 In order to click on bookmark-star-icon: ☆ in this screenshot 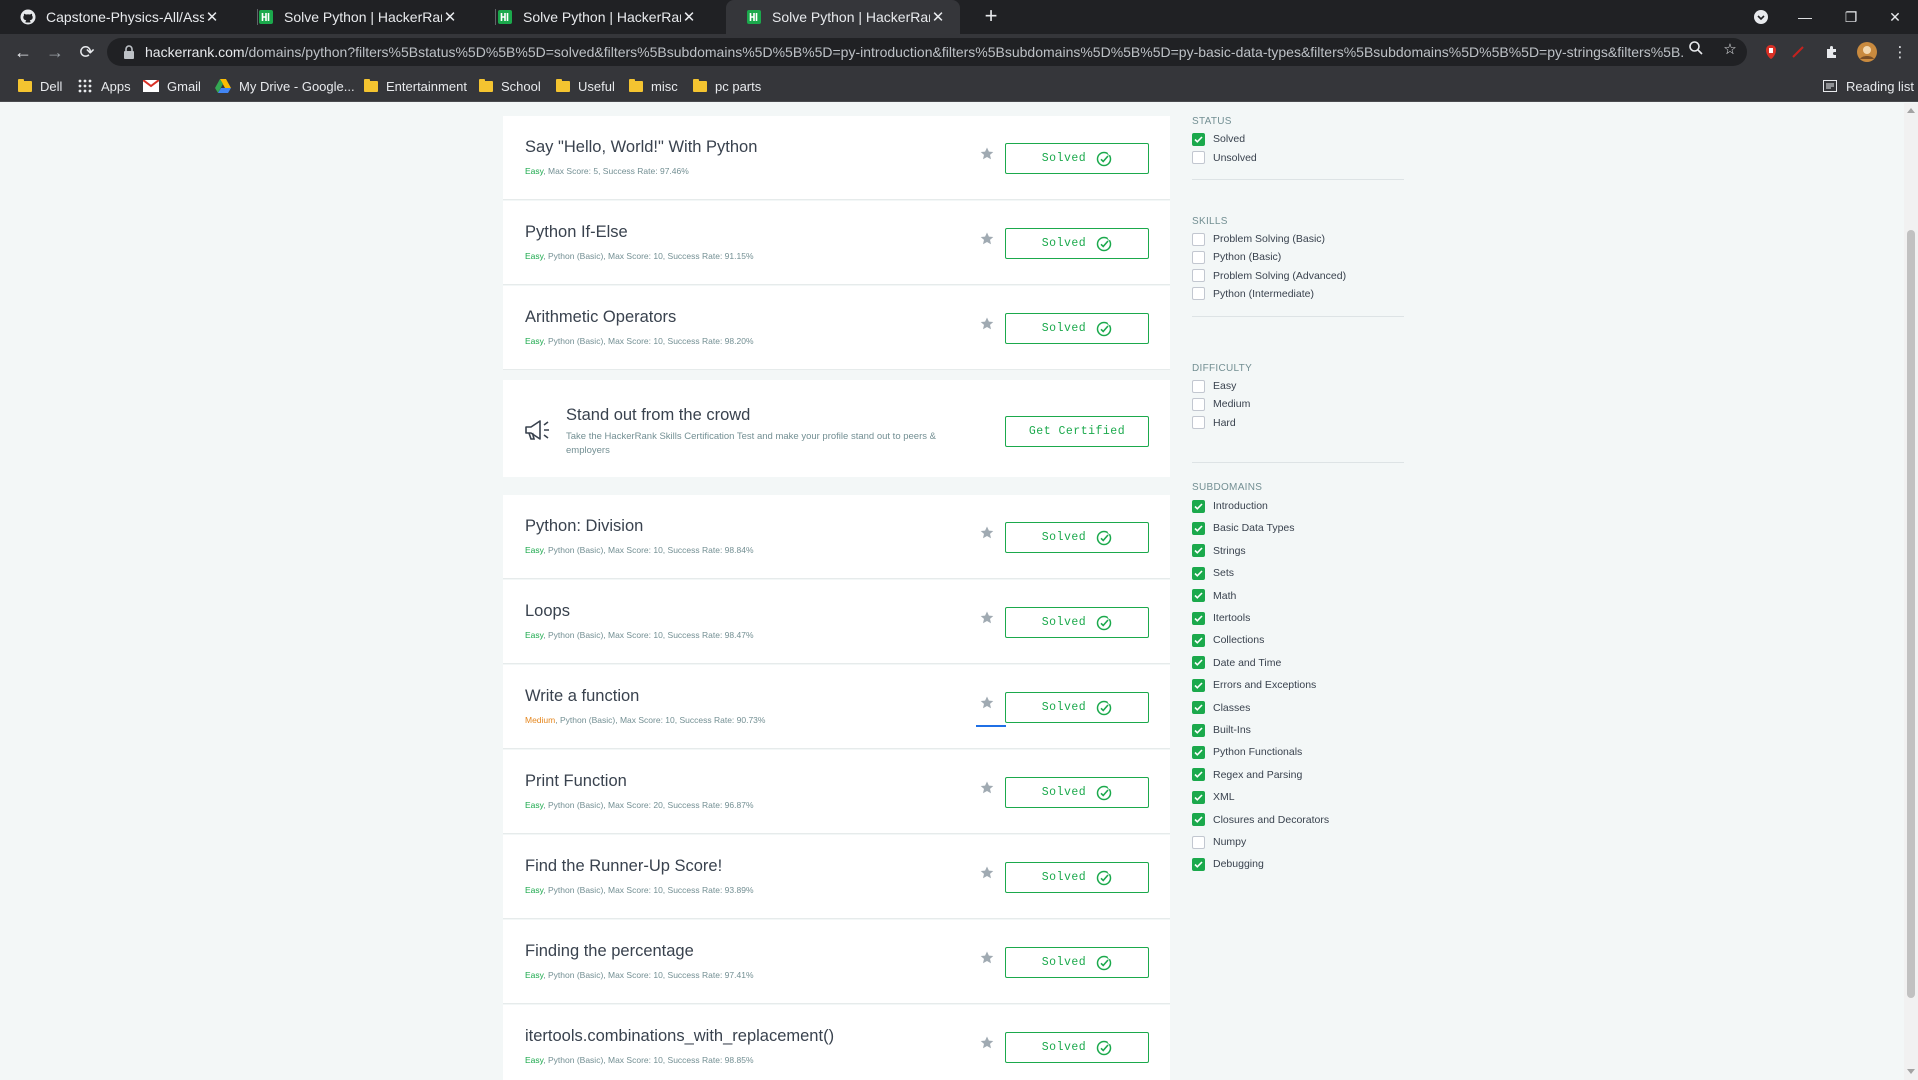, I will do `click(1730, 49)`.